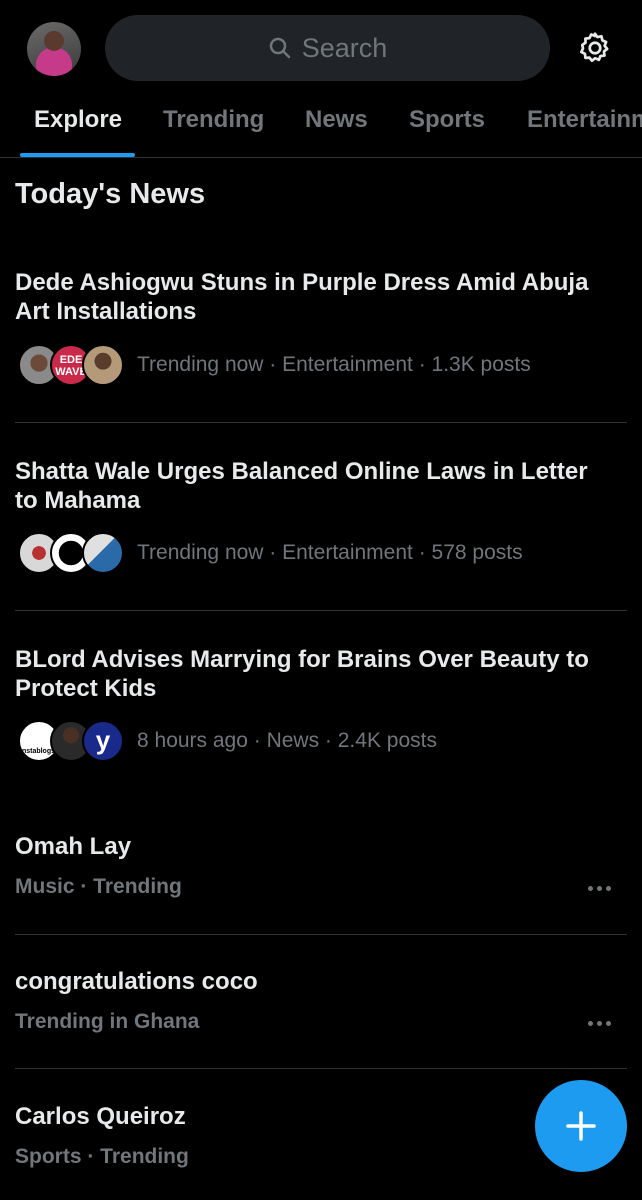 This screenshot has height=1200, width=642. I want to click on trend-subtitle: Music · Trending, so click(98, 886).